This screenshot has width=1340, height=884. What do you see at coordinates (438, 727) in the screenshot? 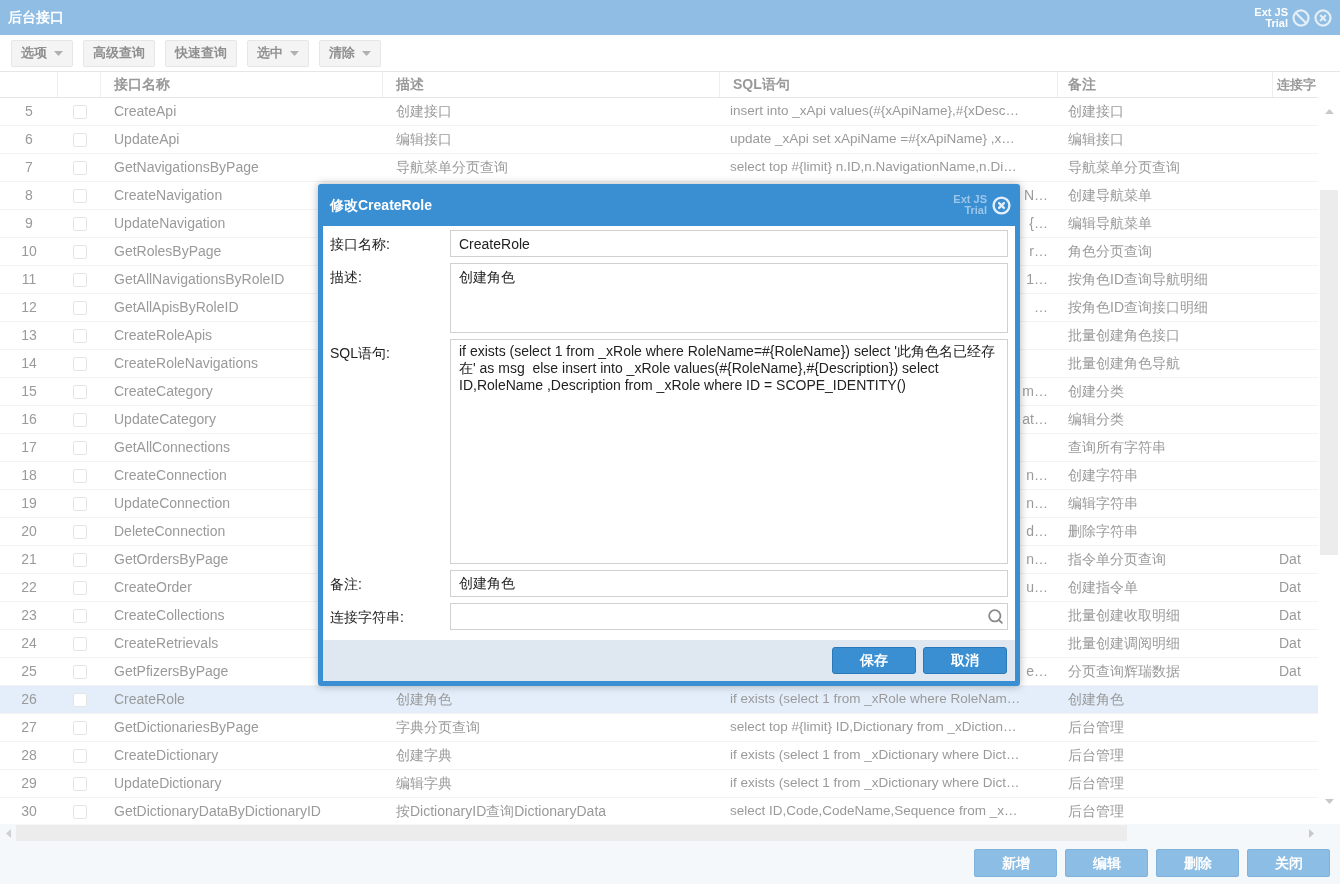
I see `table-cell: 字典分页查询` at bounding box center [438, 727].